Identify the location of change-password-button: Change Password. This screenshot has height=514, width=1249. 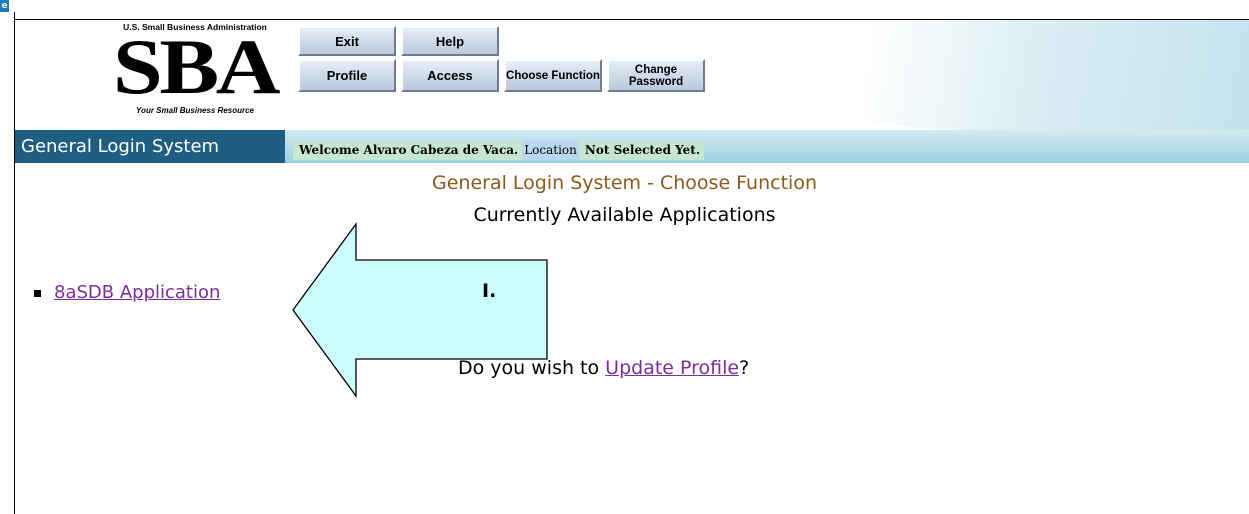
(656, 75).